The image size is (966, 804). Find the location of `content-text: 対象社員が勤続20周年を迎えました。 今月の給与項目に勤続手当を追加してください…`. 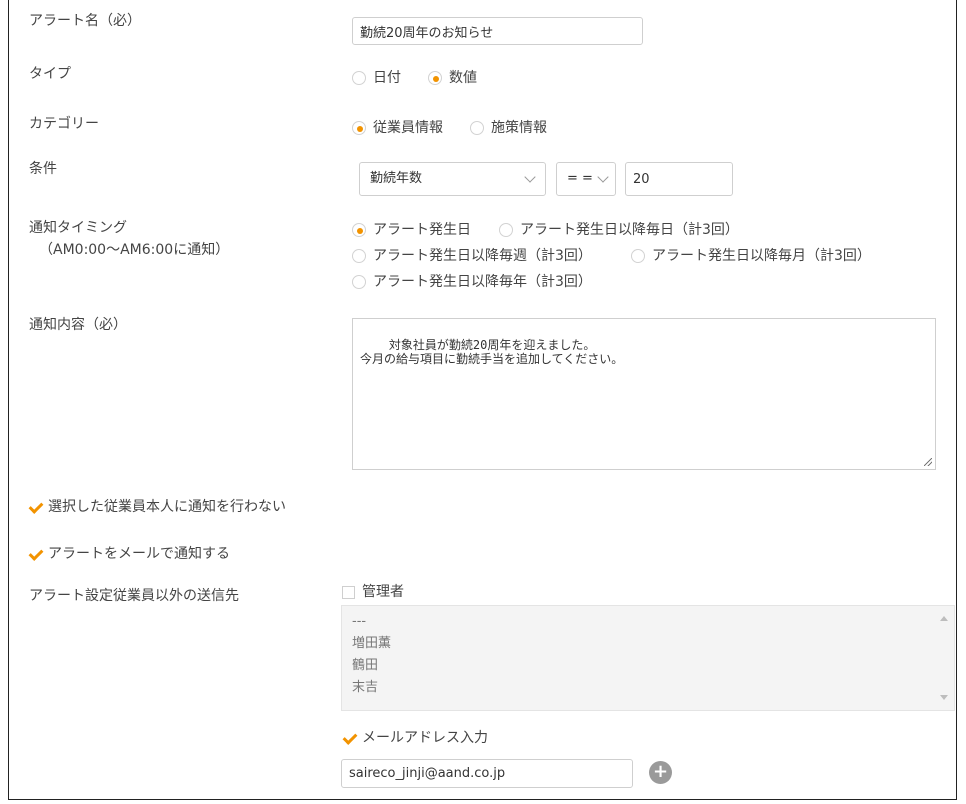

content-text: 対象社員が勤続20周年を迎えました。 今月の給与項目に勤続手当を追加してください… is located at coordinates (492, 352).